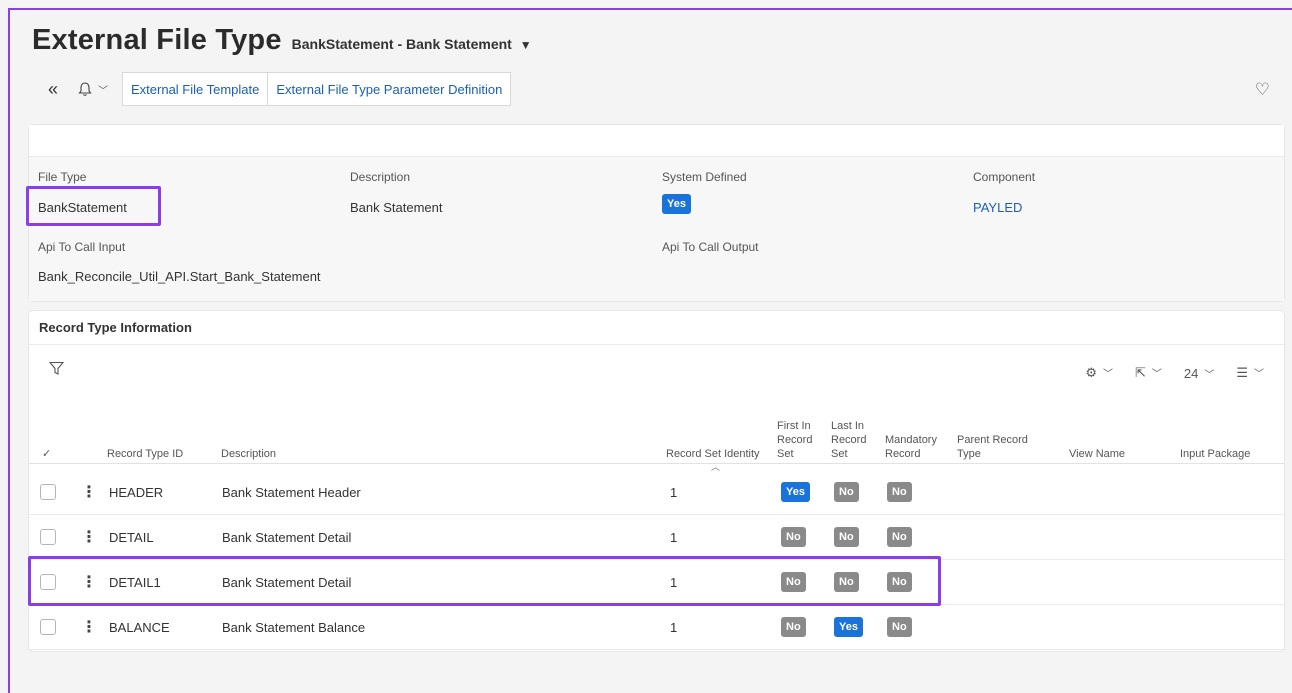  I want to click on api-input-label: Api To Call Input, so click(82, 247).